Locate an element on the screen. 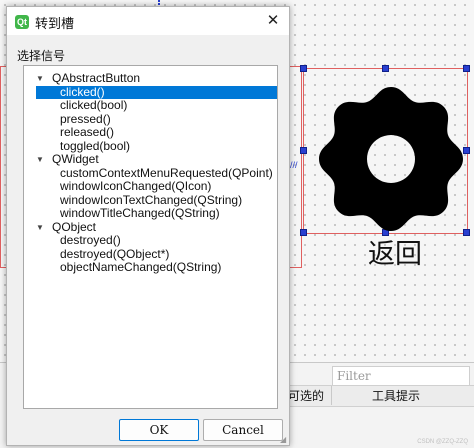 This screenshot has width=474, height=448. tree-item: released() is located at coordinates (156, 132).